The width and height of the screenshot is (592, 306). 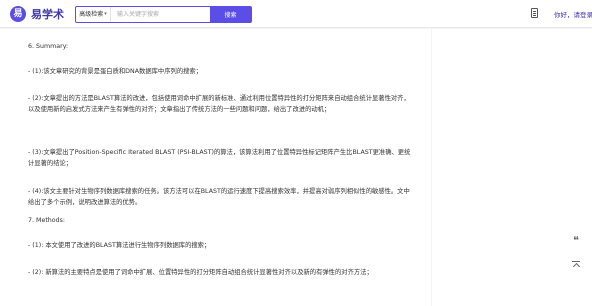 I want to click on methods-item-1: - (1): 本文使用了改进的BLAST算法进行生物序列数据库的搜索；, so click(x=119, y=245).